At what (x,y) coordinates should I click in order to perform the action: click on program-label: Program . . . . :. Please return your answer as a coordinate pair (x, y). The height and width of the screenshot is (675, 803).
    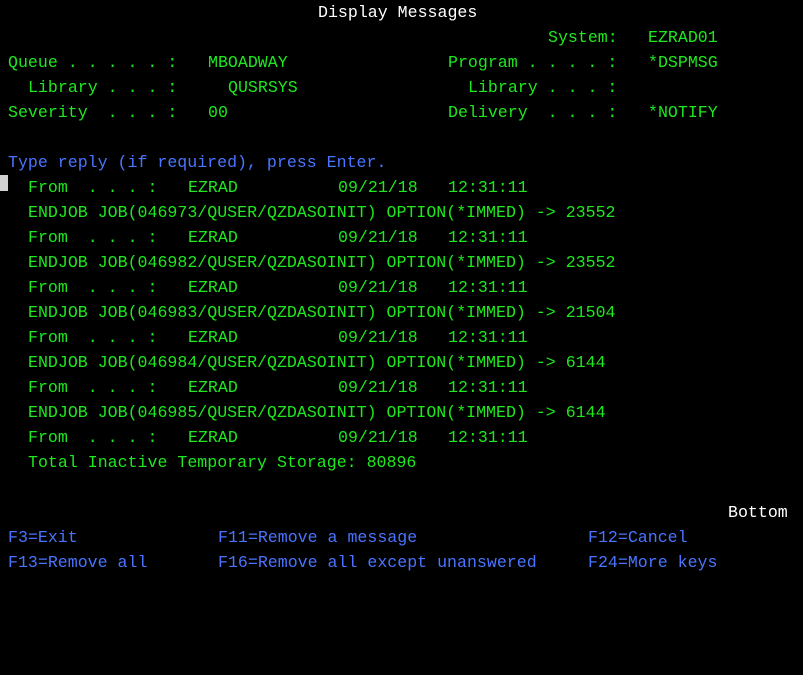
    Looking at the image, I should click on (533, 62).